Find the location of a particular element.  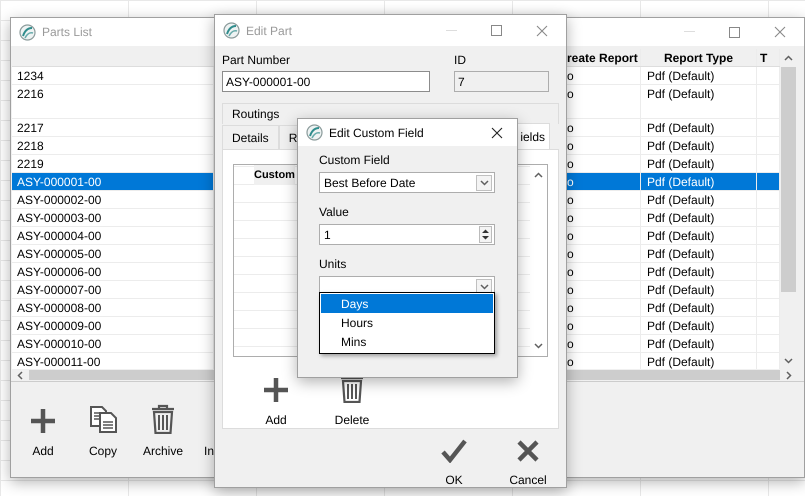

field-label: Units is located at coordinates (333, 264).